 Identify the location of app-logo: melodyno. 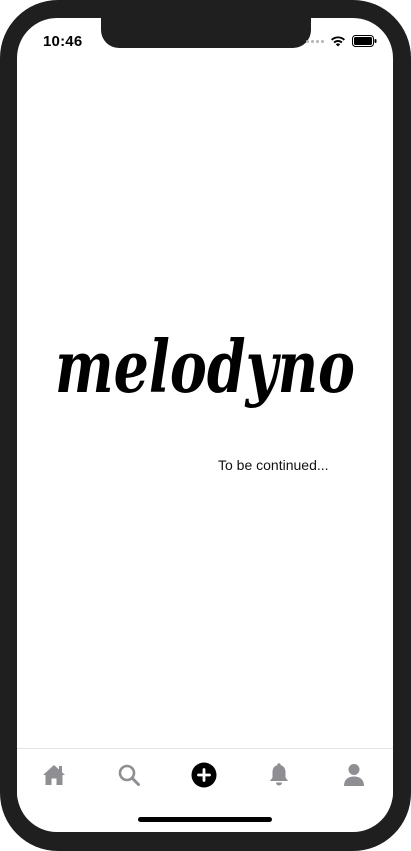
(205, 366).